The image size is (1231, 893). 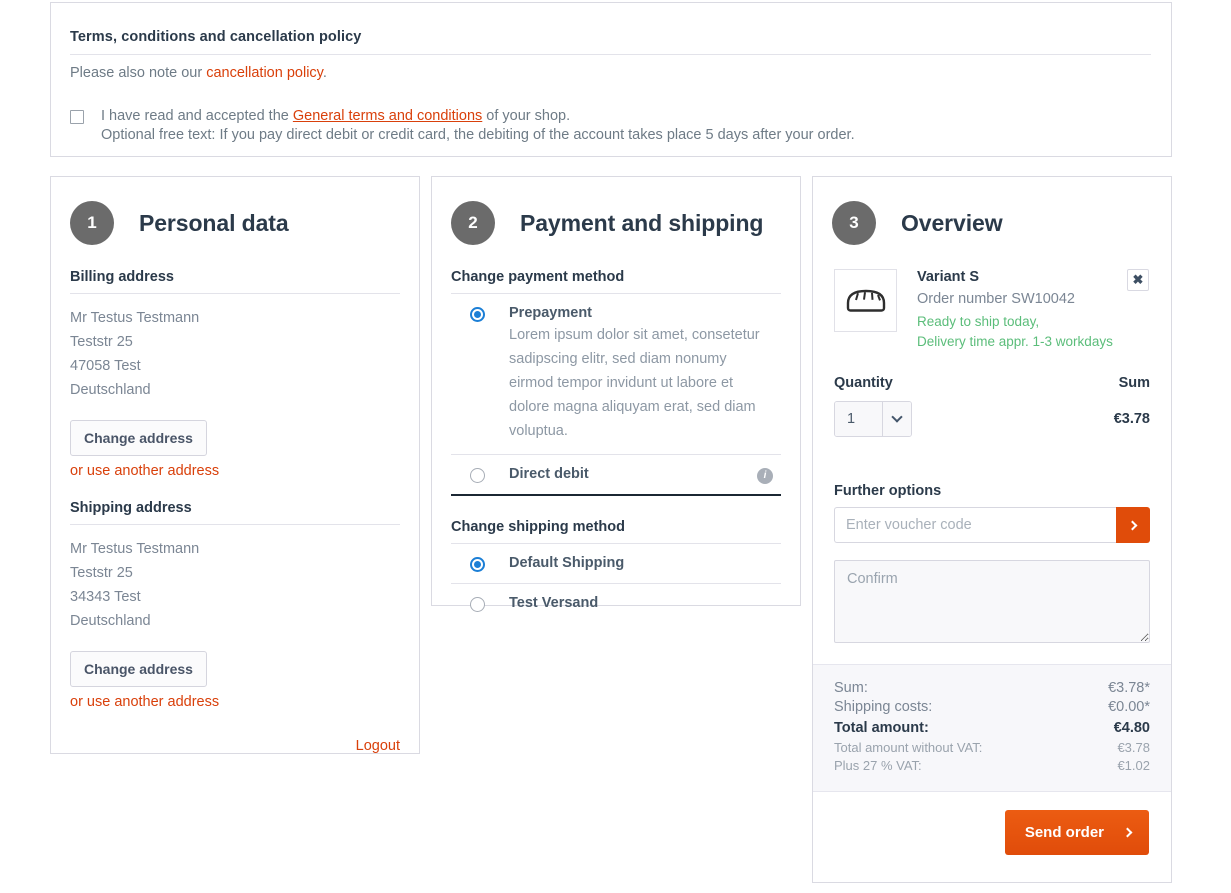 What do you see at coordinates (235, 512) in the screenshot?
I see `shipping-address-heading: Shipping address` at bounding box center [235, 512].